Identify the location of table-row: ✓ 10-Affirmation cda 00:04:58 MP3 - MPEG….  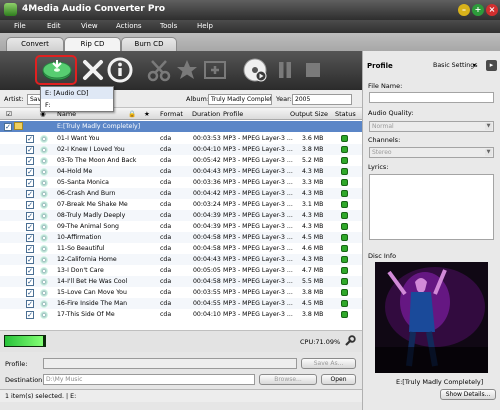
(181, 237).